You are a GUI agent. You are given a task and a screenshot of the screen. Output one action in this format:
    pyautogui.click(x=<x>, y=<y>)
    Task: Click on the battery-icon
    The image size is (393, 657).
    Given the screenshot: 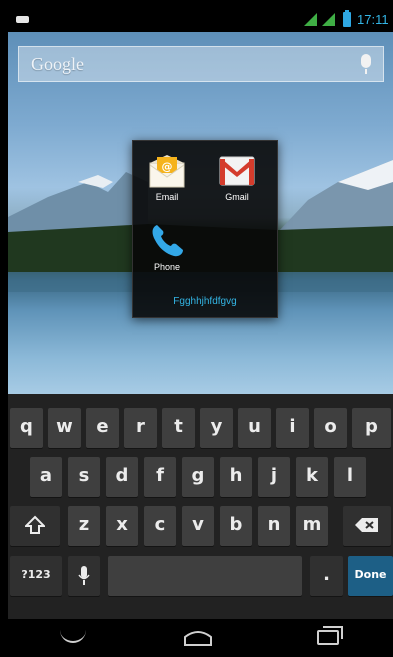 What is the action you would take?
    pyautogui.click(x=347, y=18)
    